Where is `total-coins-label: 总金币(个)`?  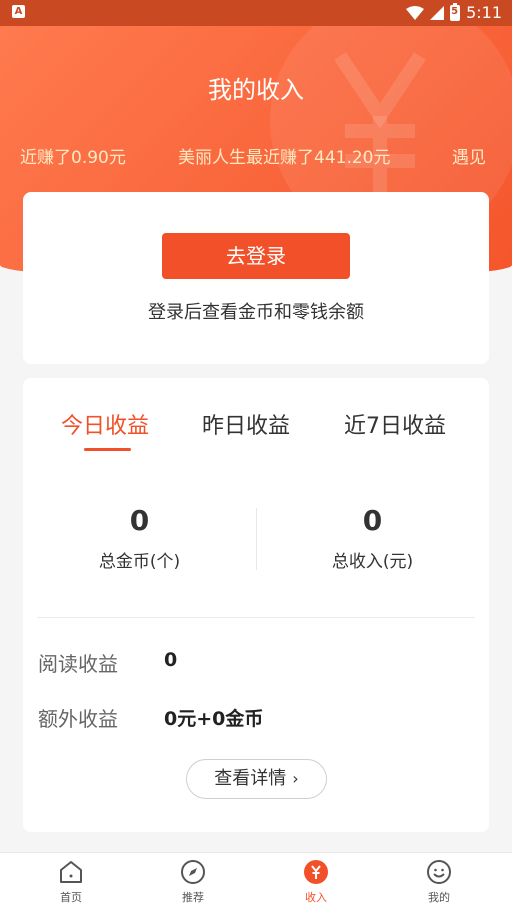
total-coins-label: 总金币(个) is located at coordinates (139, 562).